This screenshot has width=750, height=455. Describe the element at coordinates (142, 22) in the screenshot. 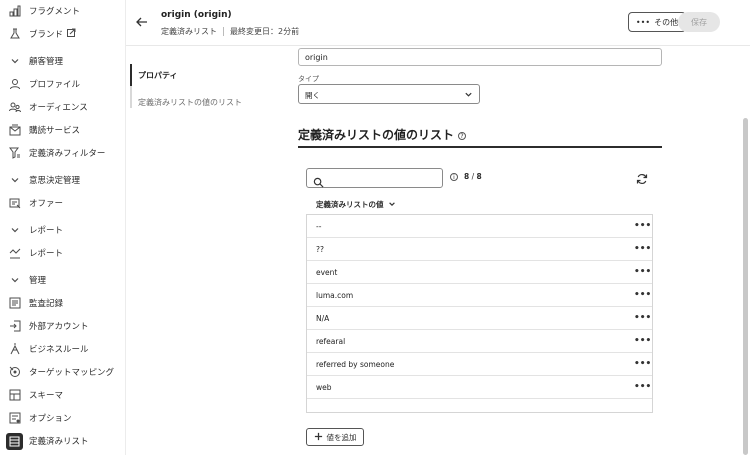

I see `back-arrow-icon` at that location.